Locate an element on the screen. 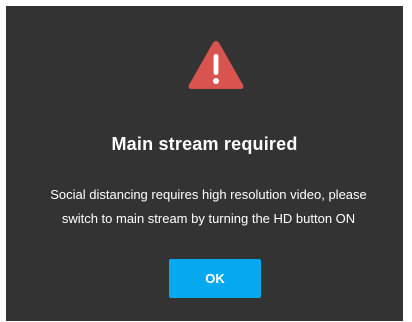 The image size is (412, 322). ok-button: OK is located at coordinates (215, 278).